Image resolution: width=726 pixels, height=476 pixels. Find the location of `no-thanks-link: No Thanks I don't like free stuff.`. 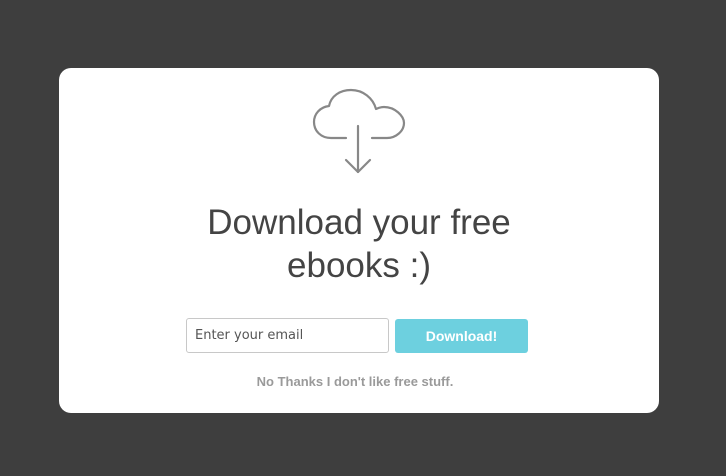

no-thanks-link: No Thanks I don't like free stuff. is located at coordinates (355, 381).